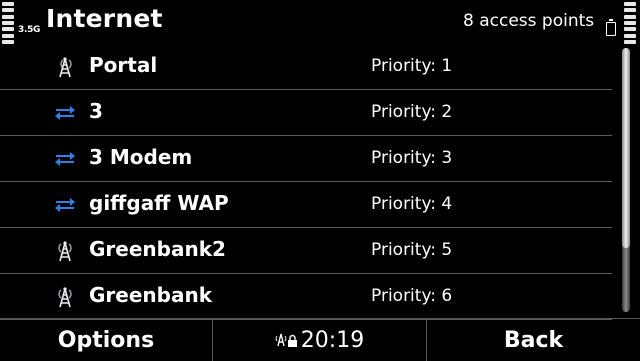 The image size is (640, 361). What do you see at coordinates (306, 67) in the screenshot?
I see `list-item: Portal Priority: 1` at bounding box center [306, 67].